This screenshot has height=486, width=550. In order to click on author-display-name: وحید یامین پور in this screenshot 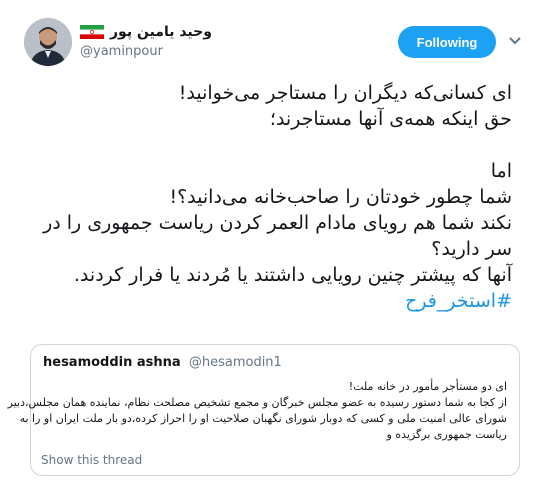, I will do `click(161, 32)`.